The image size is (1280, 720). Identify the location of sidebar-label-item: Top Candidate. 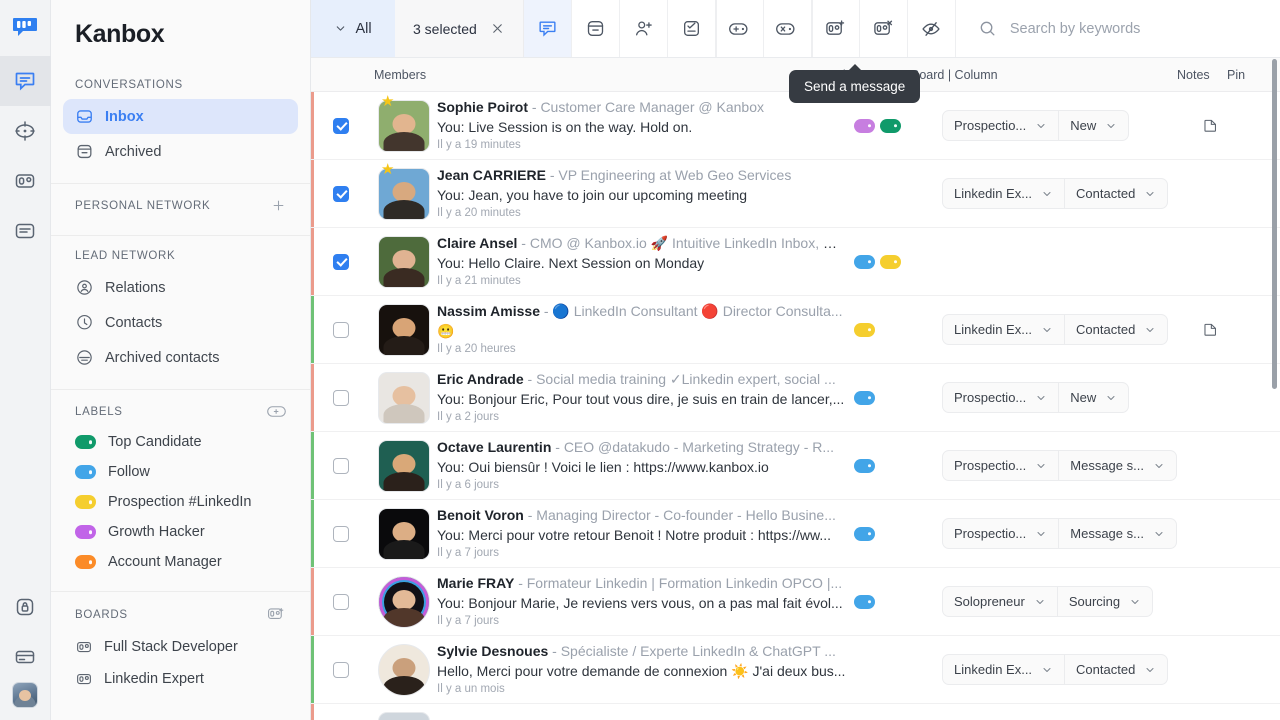
(180, 442).